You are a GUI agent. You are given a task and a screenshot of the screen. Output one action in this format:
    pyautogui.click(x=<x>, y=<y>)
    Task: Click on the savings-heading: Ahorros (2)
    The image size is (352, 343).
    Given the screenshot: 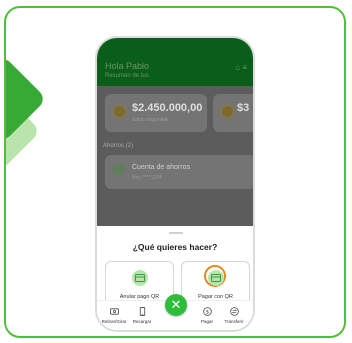 What is the action you would take?
    pyautogui.click(x=118, y=146)
    